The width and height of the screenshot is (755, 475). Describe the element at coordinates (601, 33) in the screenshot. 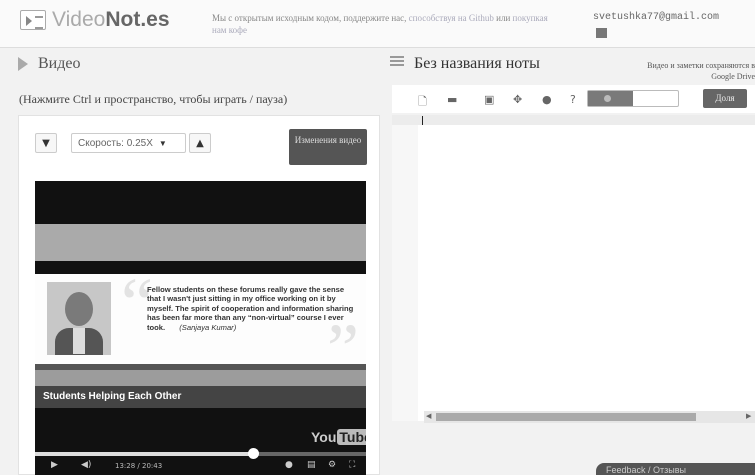

I see `avatar` at that location.